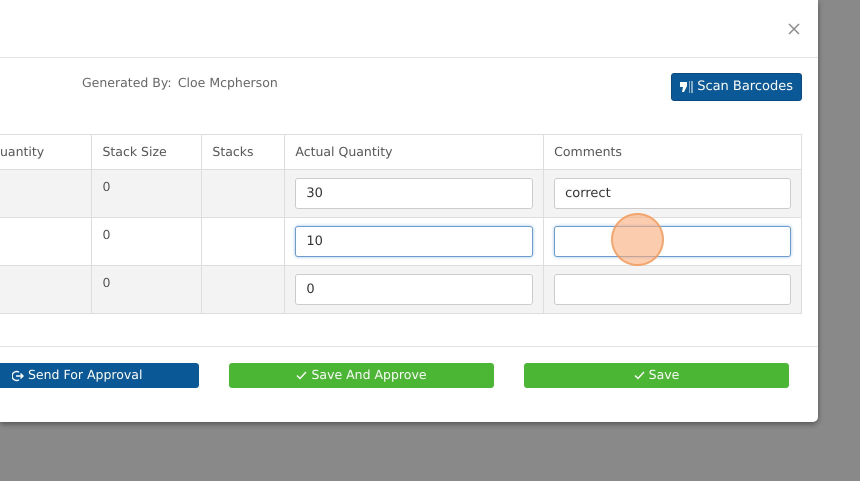  I want to click on generated-by-label: Generated By:, so click(127, 83).